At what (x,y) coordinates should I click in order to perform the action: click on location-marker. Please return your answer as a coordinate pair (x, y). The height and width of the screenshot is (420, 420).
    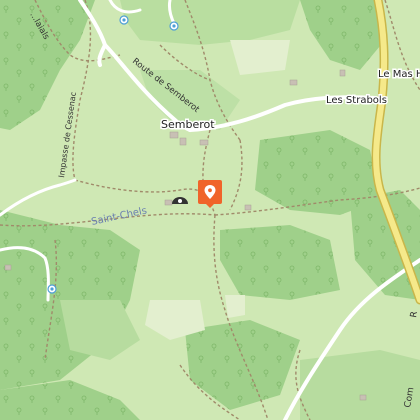
    Looking at the image, I should click on (210, 194).